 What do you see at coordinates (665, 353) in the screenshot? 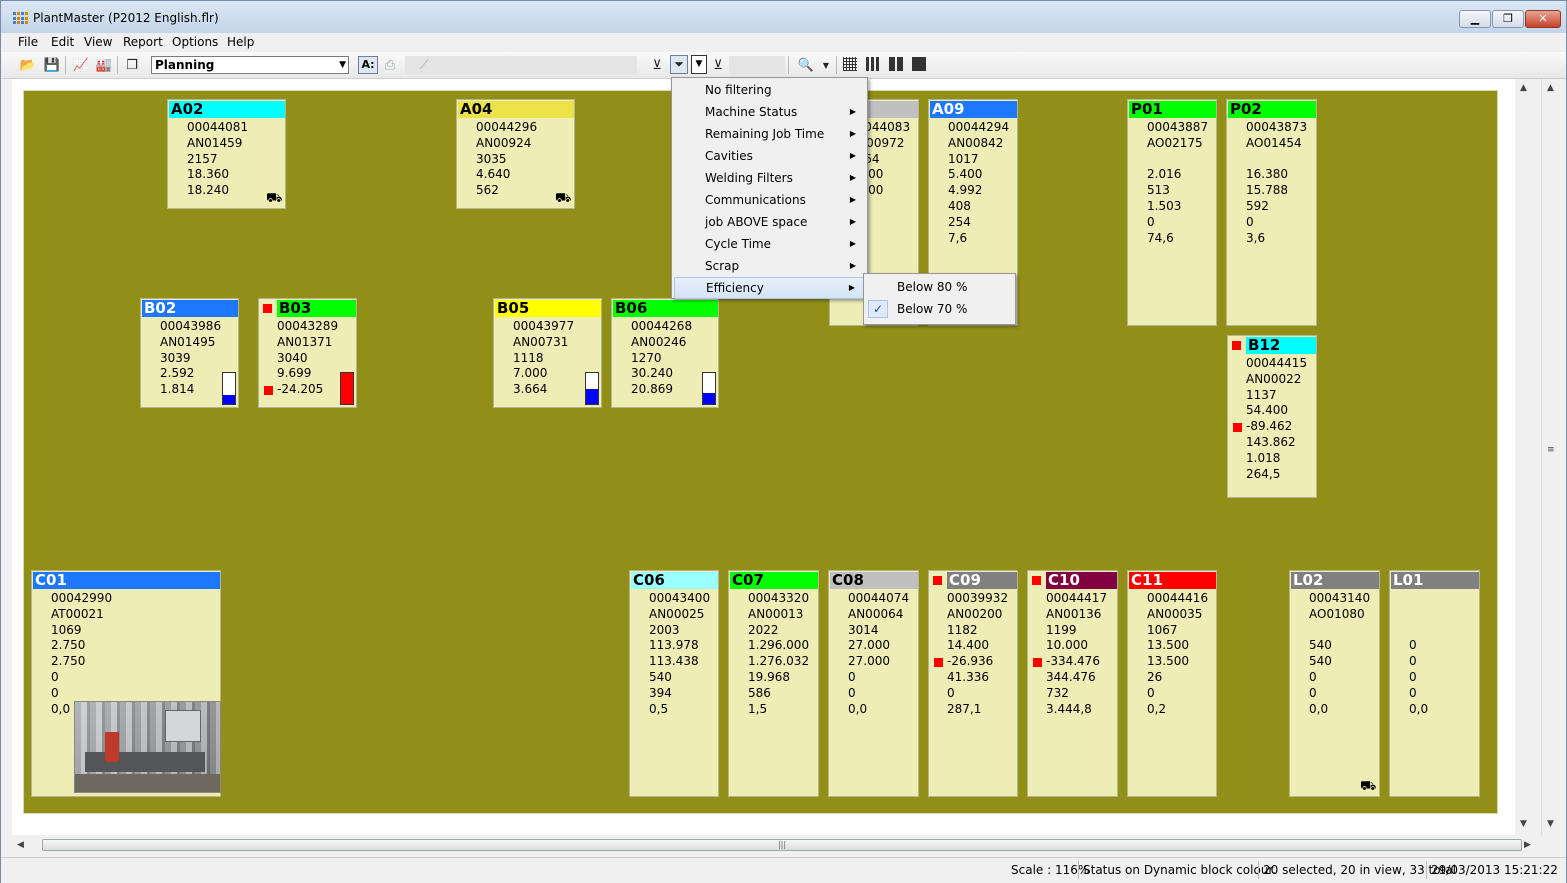
I see `machine-card-b06: B06 00044268 AN00246 1270 30.240 20.869` at bounding box center [665, 353].